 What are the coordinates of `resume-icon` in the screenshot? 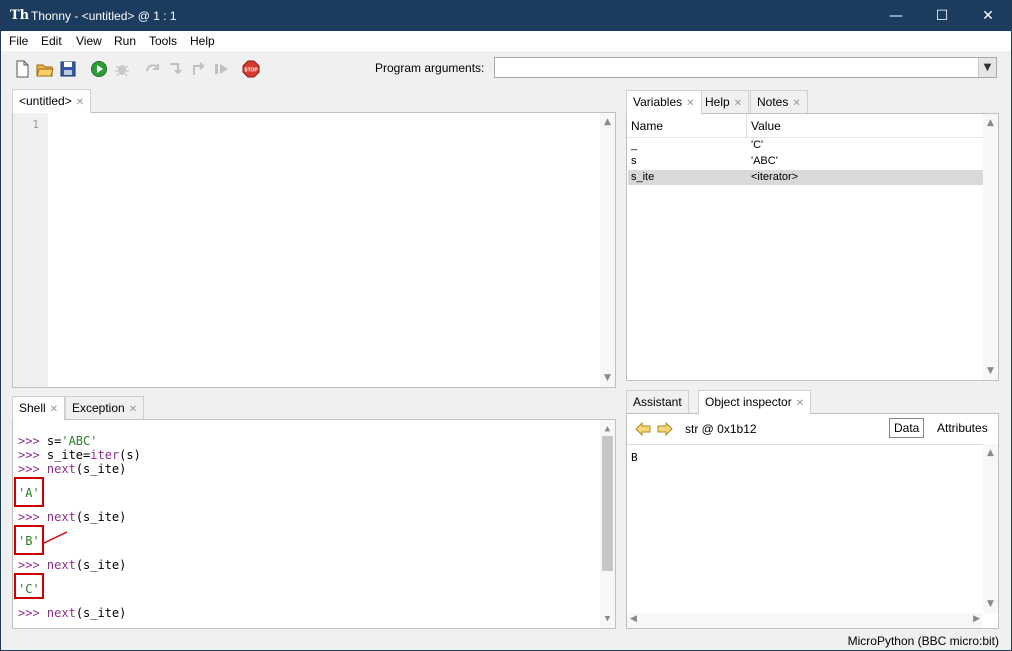 It's located at (222, 69).